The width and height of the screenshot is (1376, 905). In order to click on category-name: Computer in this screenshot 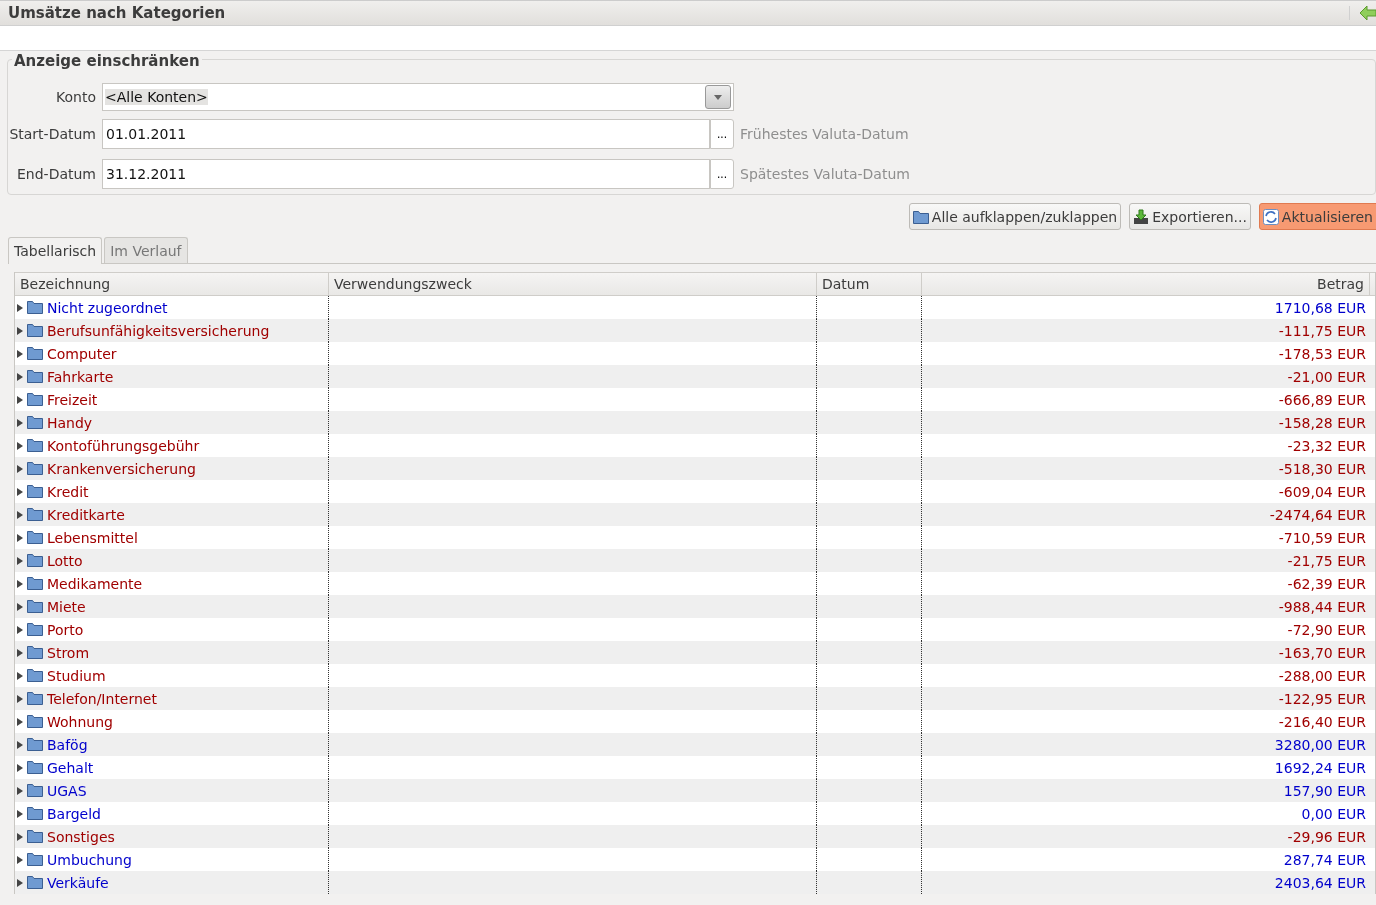, I will do `click(82, 353)`.